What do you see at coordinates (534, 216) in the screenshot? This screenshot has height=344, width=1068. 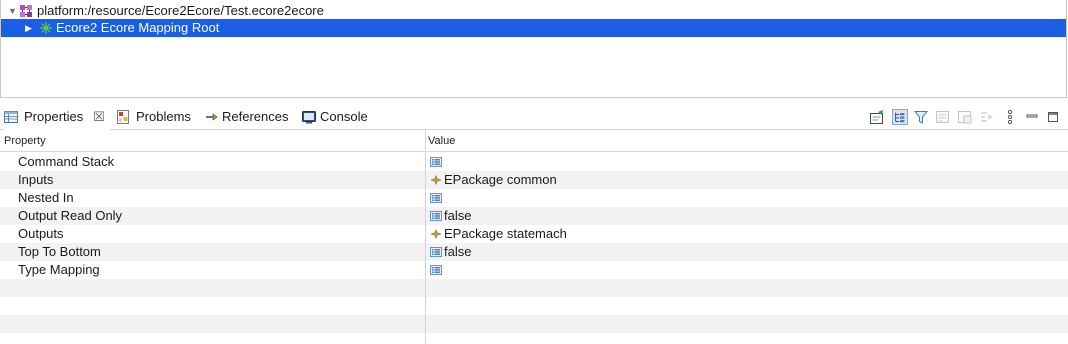 I see `table-row: Output Read Only false` at bounding box center [534, 216].